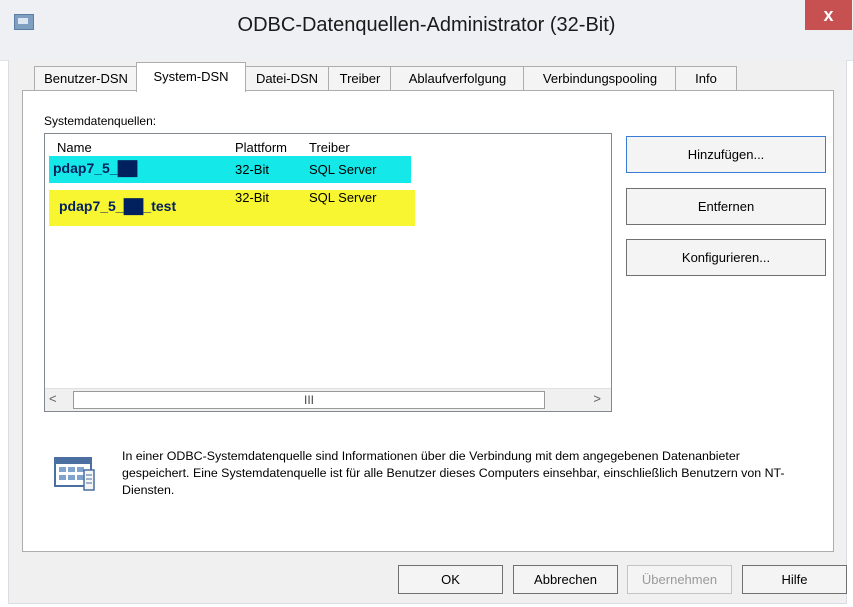 The height and width of the screenshot is (607, 853). I want to click on column-header-name: Name, so click(74, 147).